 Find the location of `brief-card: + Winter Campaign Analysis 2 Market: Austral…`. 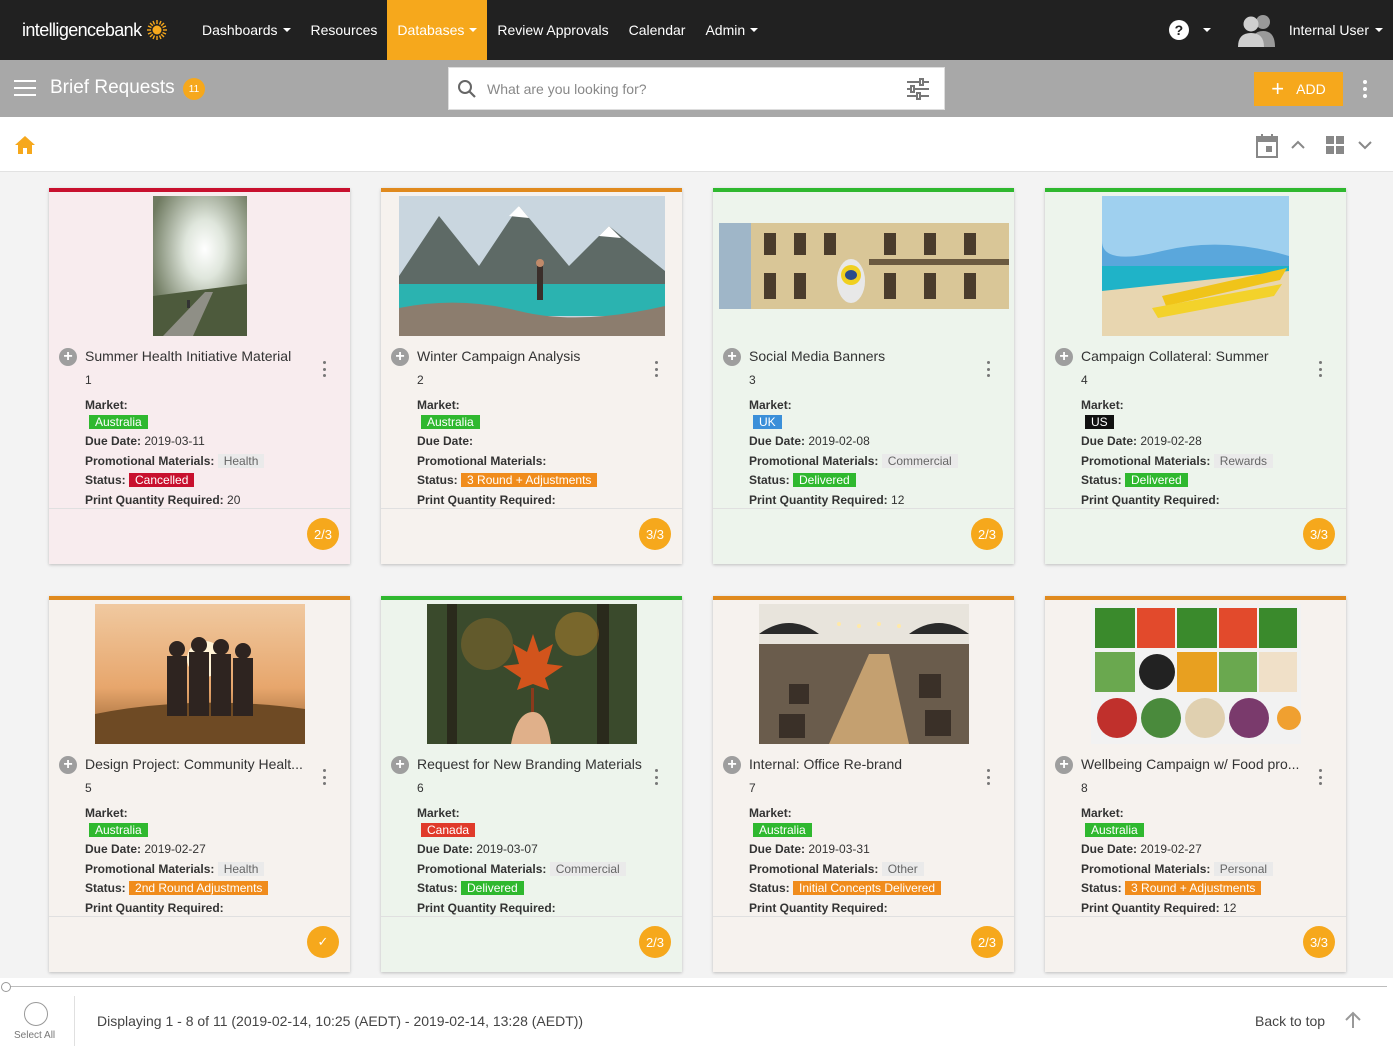

brief-card: + Winter Campaign Analysis 2 Market: Austral… is located at coordinates (531, 376).